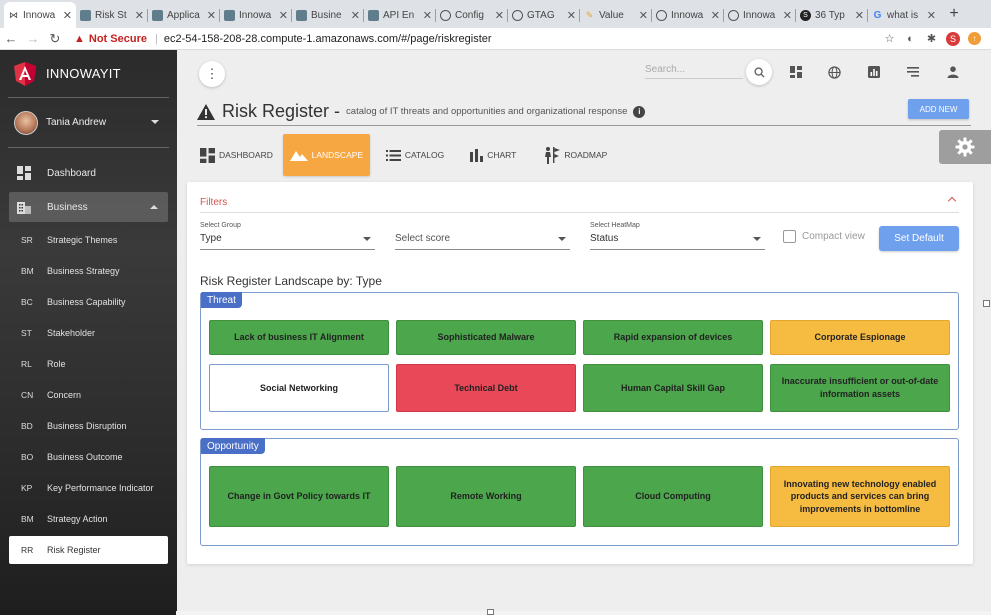  Describe the element at coordinates (874, 72) in the screenshot. I see `bar-chart-box-icon` at that location.